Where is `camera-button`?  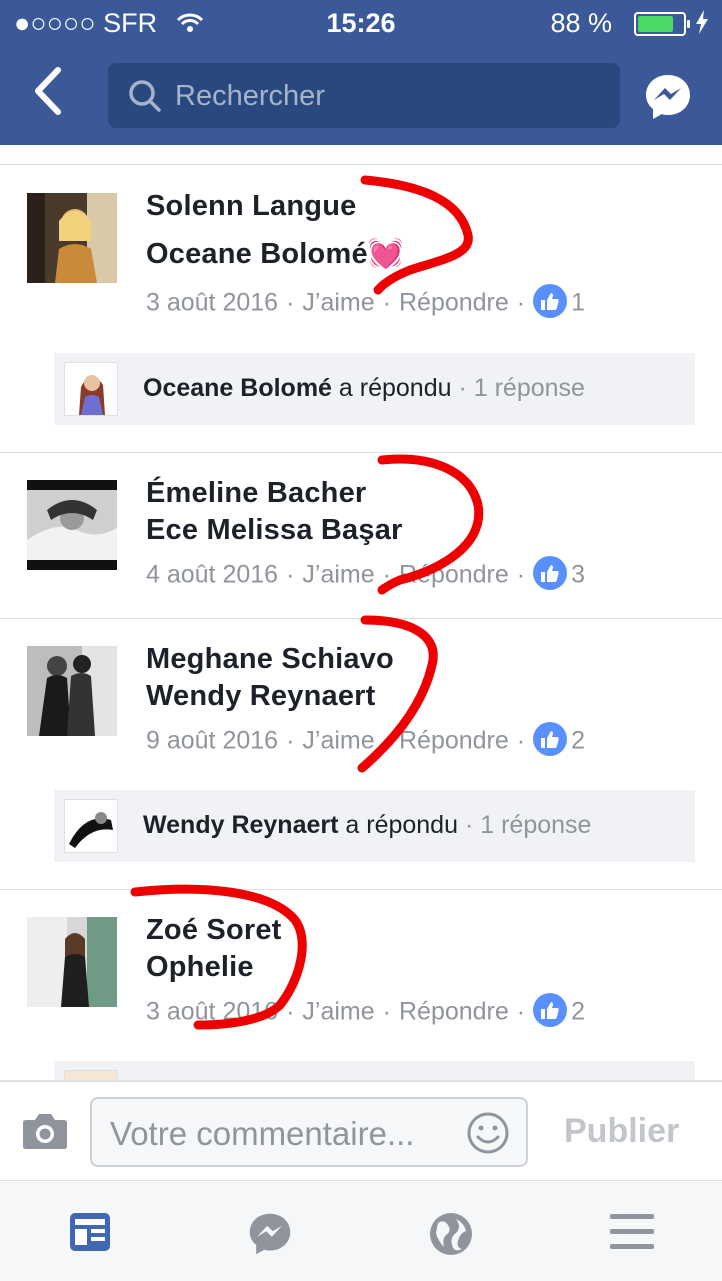 camera-button is located at coordinates (45, 1133).